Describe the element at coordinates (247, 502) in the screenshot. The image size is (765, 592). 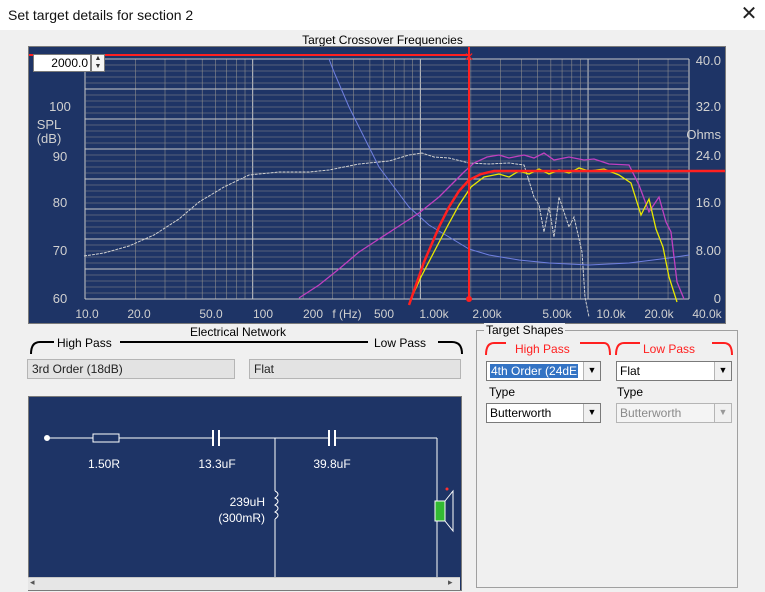
I see `inductor-value-label: 239uH` at that location.